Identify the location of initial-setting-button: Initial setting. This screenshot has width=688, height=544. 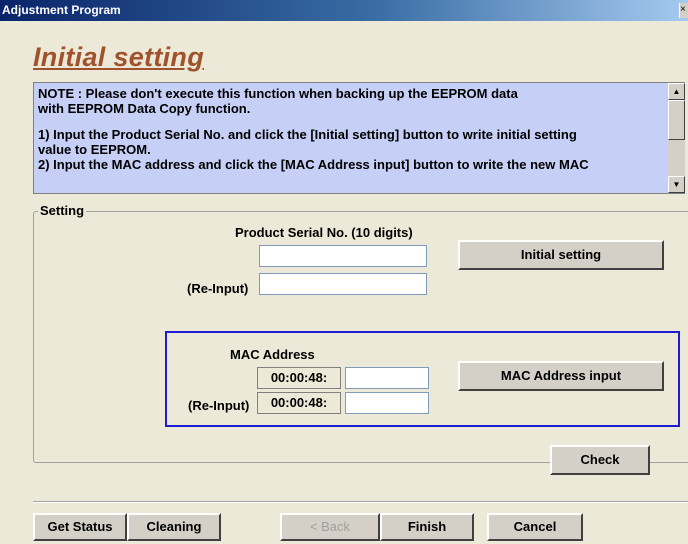
(561, 255).